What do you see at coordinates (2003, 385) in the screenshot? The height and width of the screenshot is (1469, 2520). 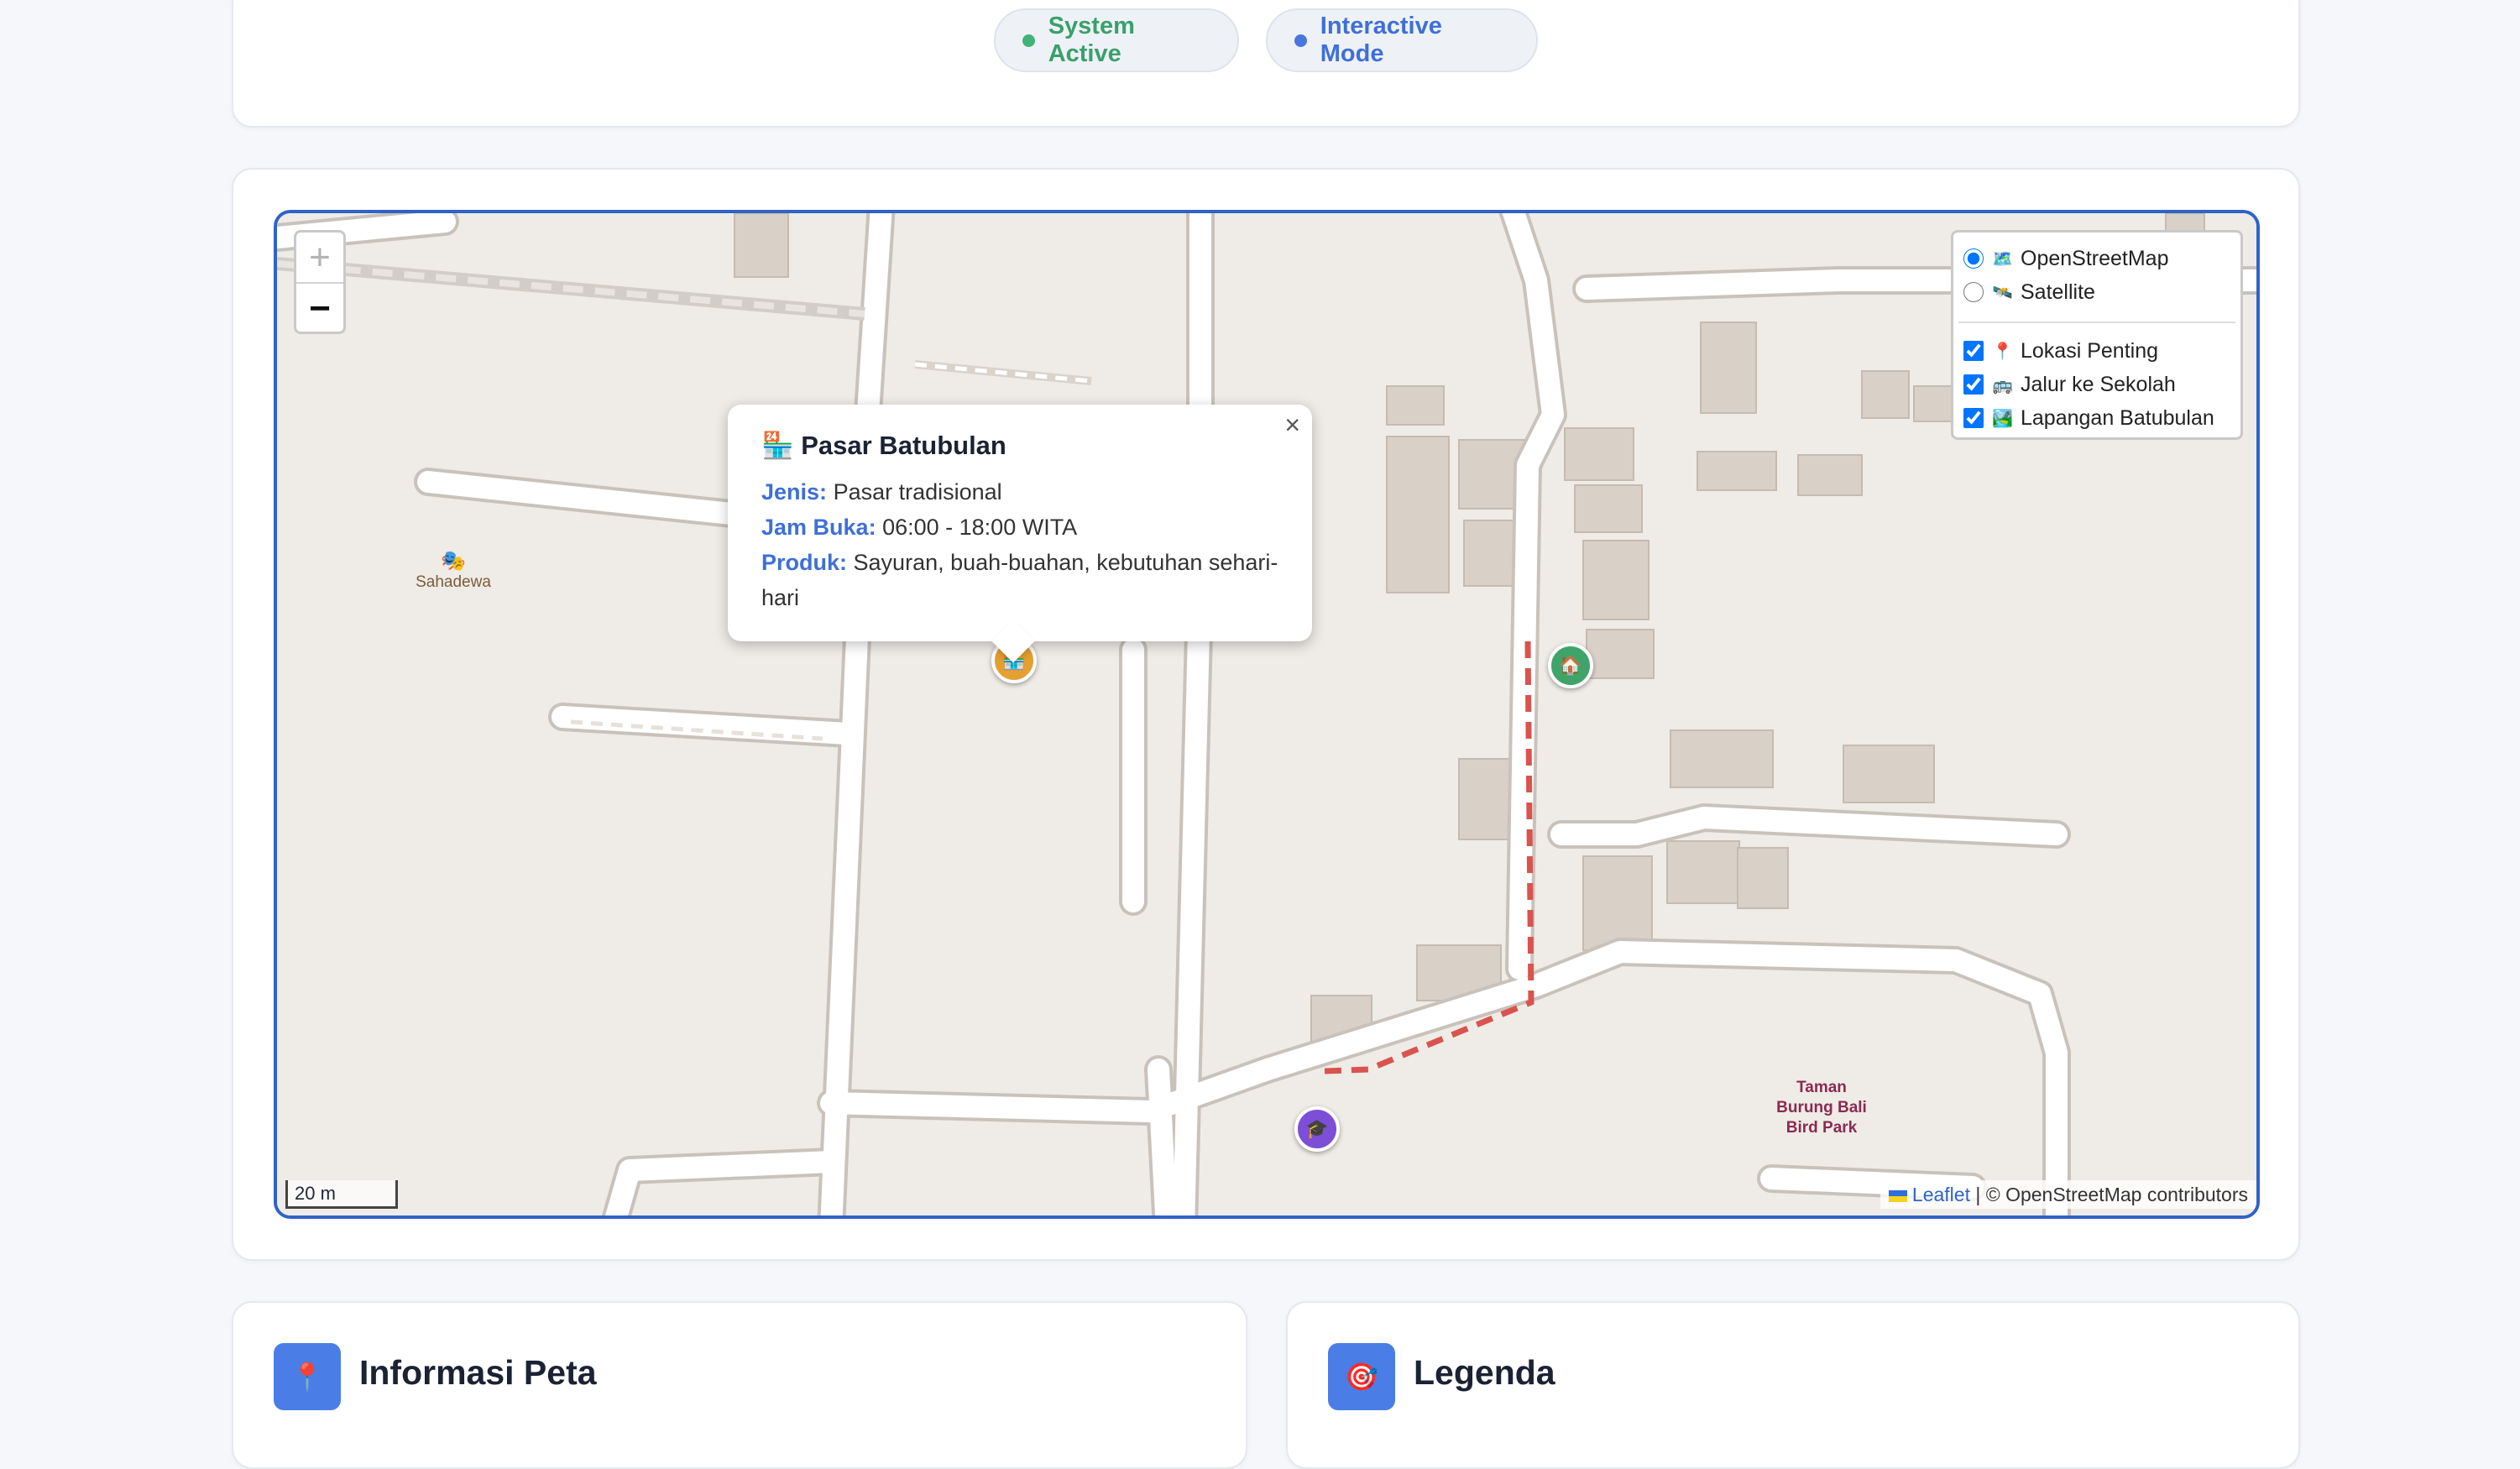 I see `bus-icon: 🚌` at bounding box center [2003, 385].